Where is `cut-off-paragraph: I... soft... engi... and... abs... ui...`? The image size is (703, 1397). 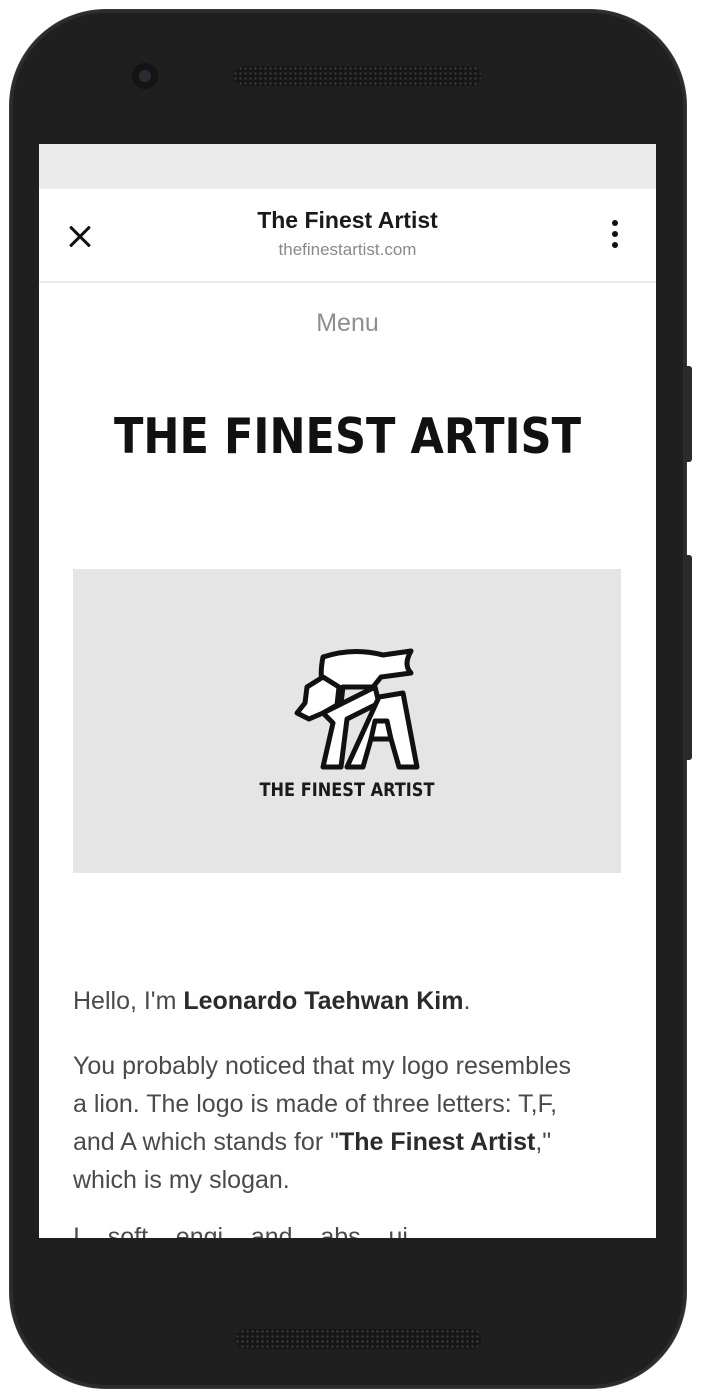 cut-off-paragraph: I... soft... engi... and... abs... ui... is located at coordinates (251, 1230).